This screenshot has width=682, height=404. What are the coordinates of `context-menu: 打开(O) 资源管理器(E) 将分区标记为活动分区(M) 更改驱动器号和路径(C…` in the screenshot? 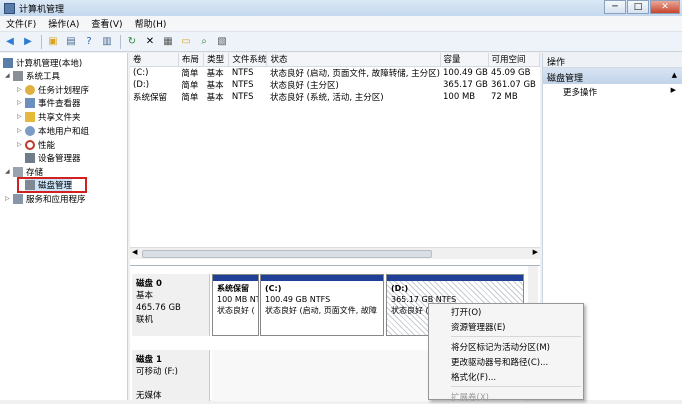 It's located at (506, 353).